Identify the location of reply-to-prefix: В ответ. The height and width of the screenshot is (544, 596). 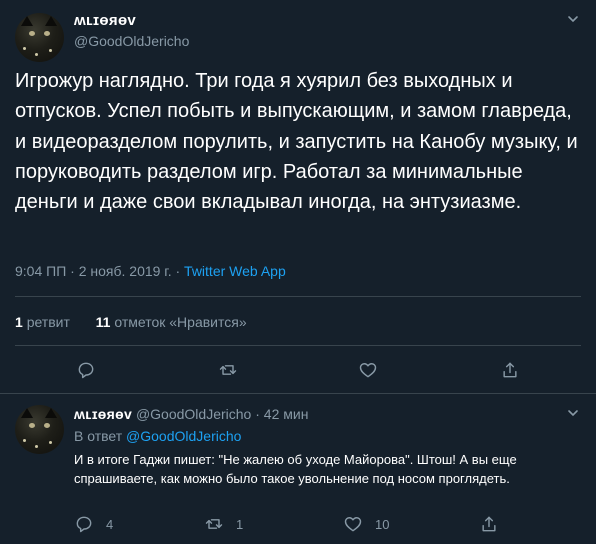
(100, 436).